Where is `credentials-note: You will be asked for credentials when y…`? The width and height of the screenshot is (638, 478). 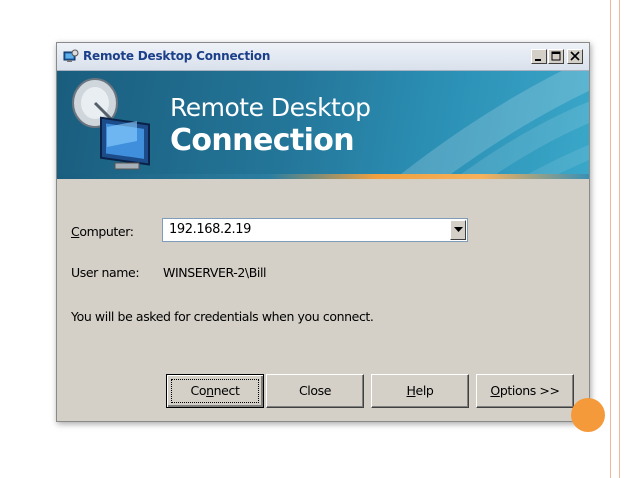
credentials-note: You will be asked for credentials when y… is located at coordinates (222, 316).